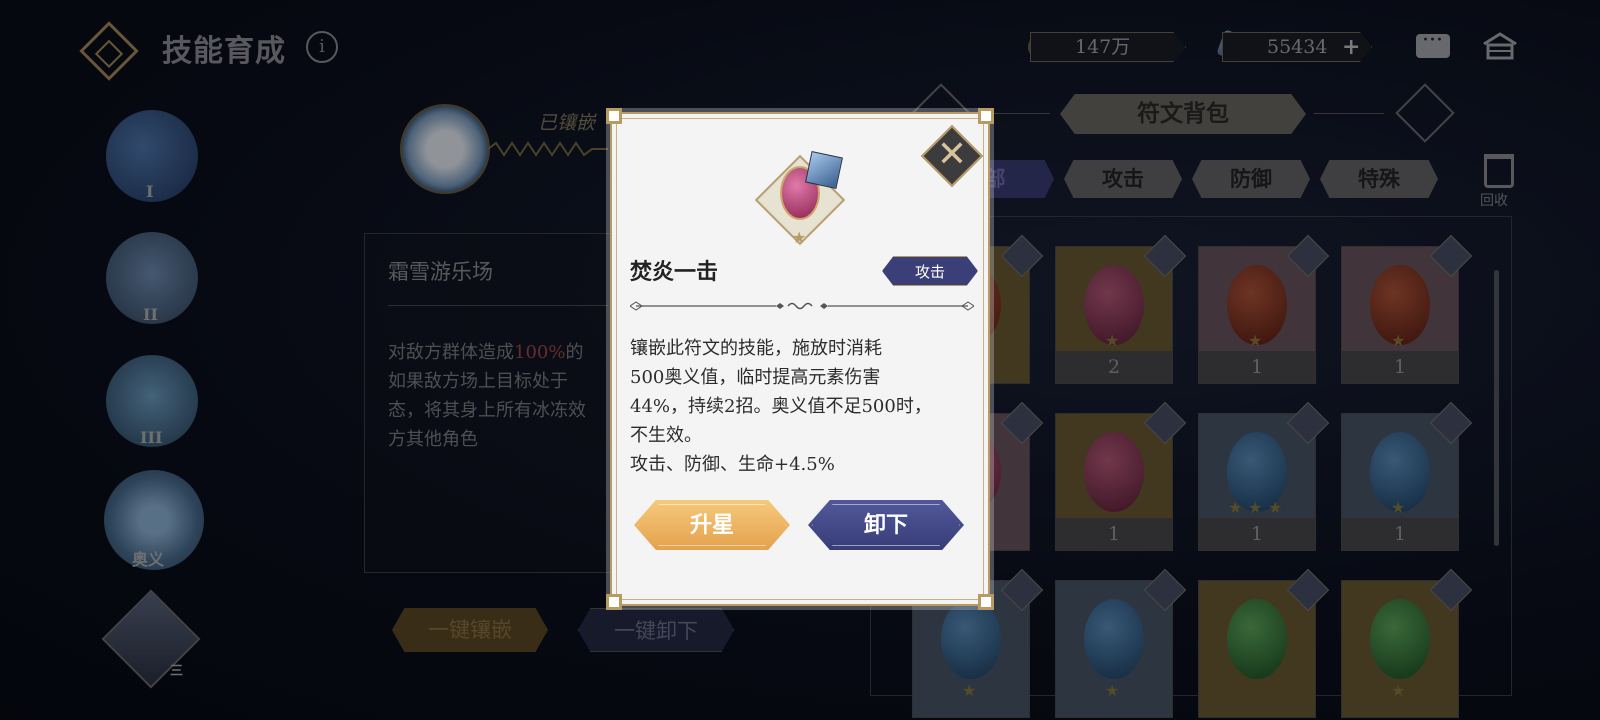 The height and width of the screenshot is (720, 1600). What do you see at coordinates (952, 156) in the screenshot?
I see `close-icon: ✕` at bounding box center [952, 156].